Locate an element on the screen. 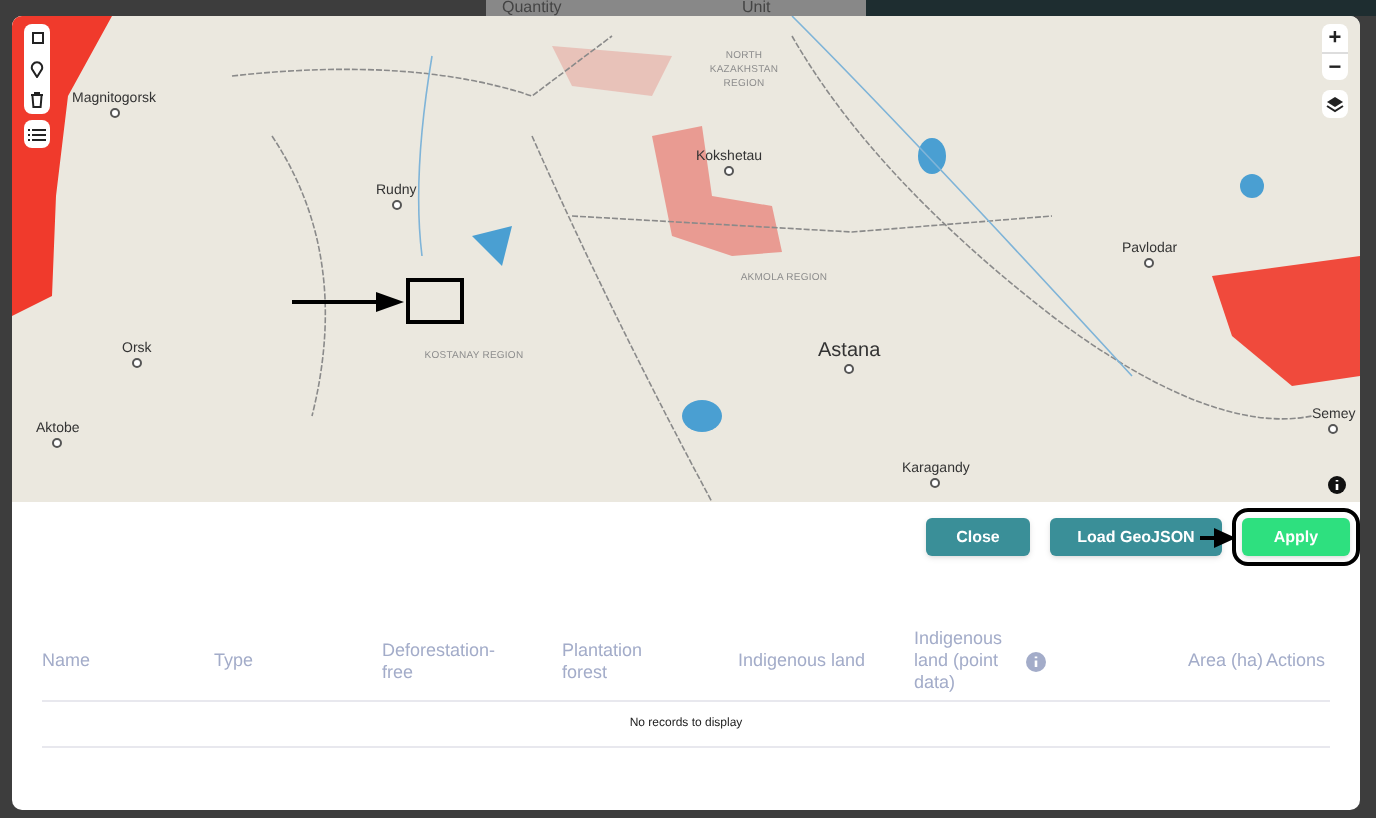  column-header: Name is located at coordinates (66, 661).